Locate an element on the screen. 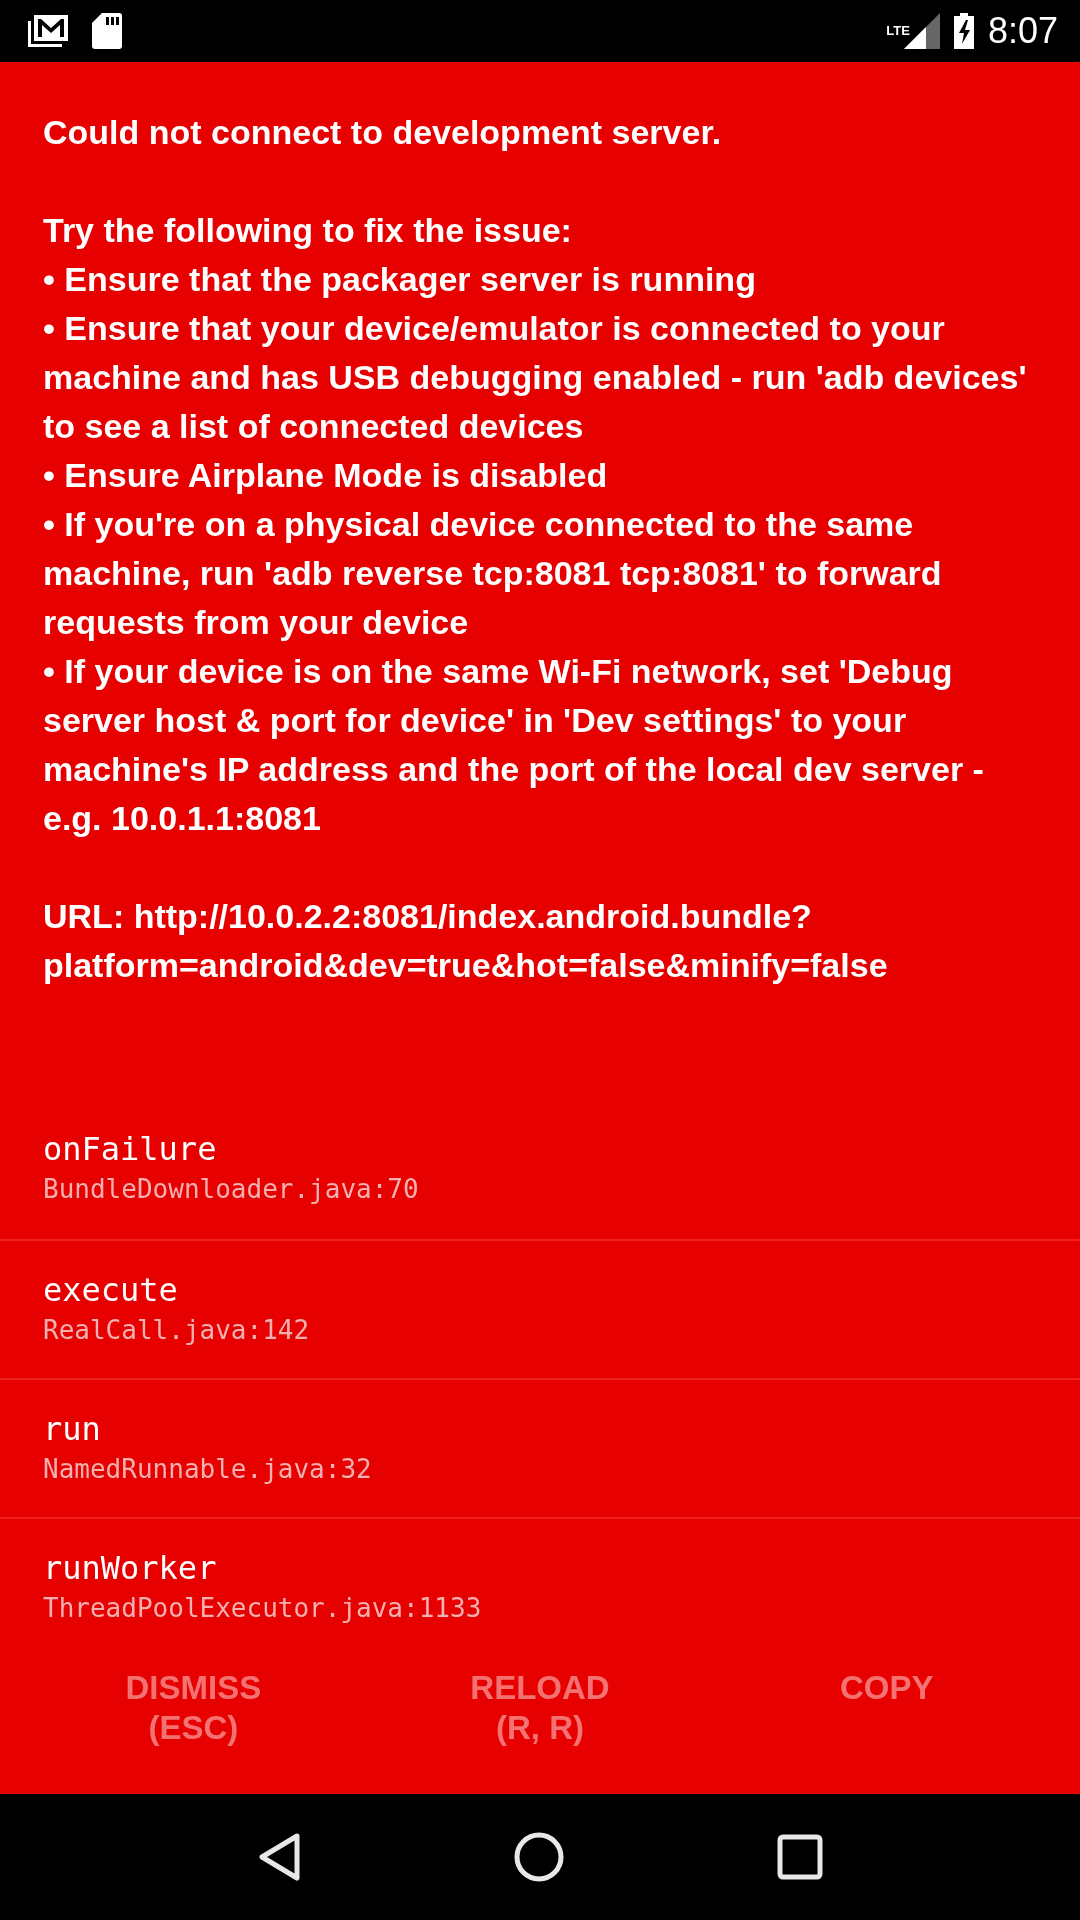  stack-frame-method: run is located at coordinates (72, 1429).